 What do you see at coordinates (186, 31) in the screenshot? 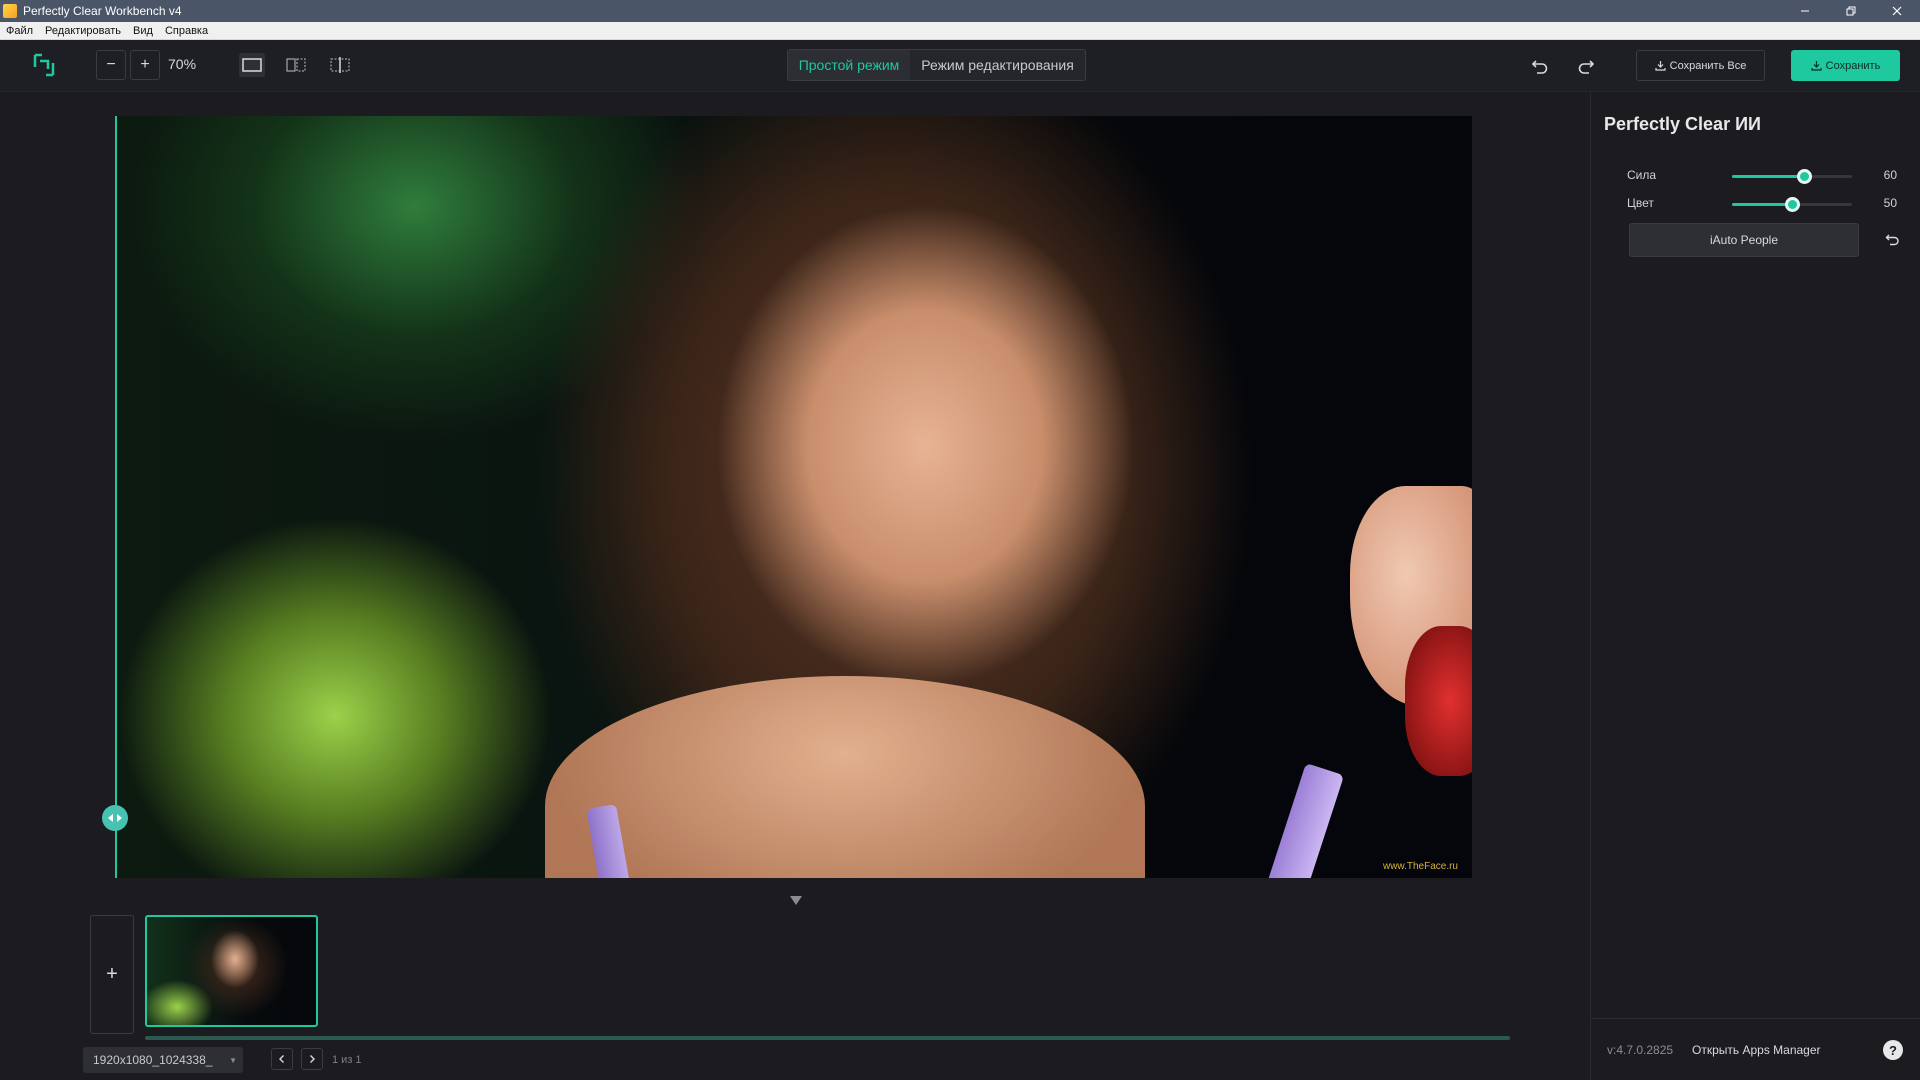
I see `menu-help: Справка` at bounding box center [186, 31].